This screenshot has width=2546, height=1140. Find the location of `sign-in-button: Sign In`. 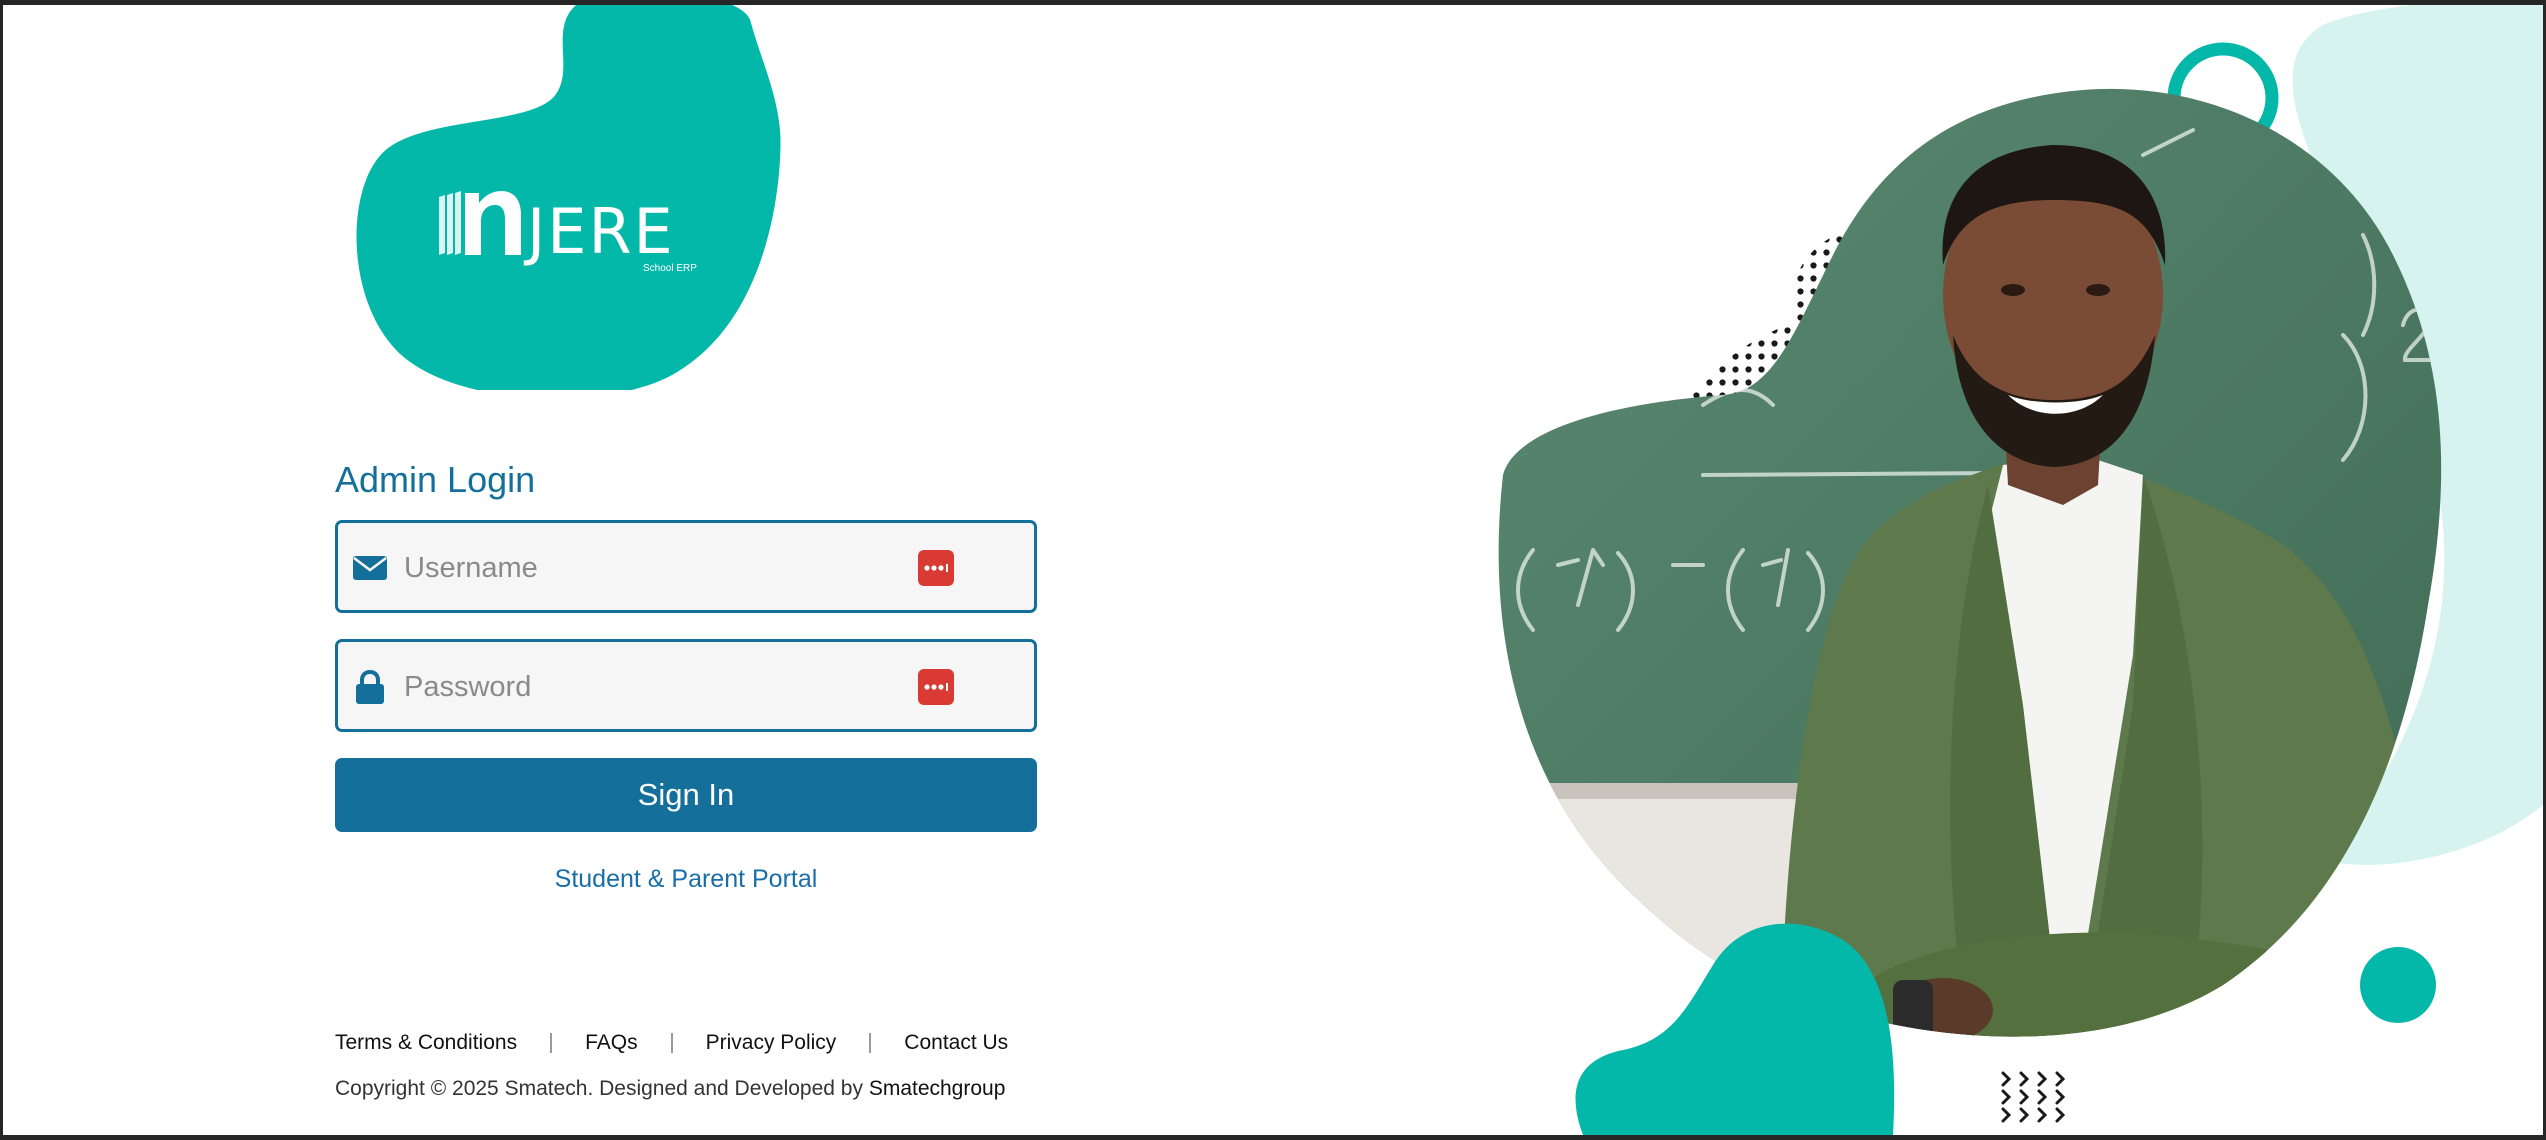

sign-in-button: Sign In is located at coordinates (686, 795).